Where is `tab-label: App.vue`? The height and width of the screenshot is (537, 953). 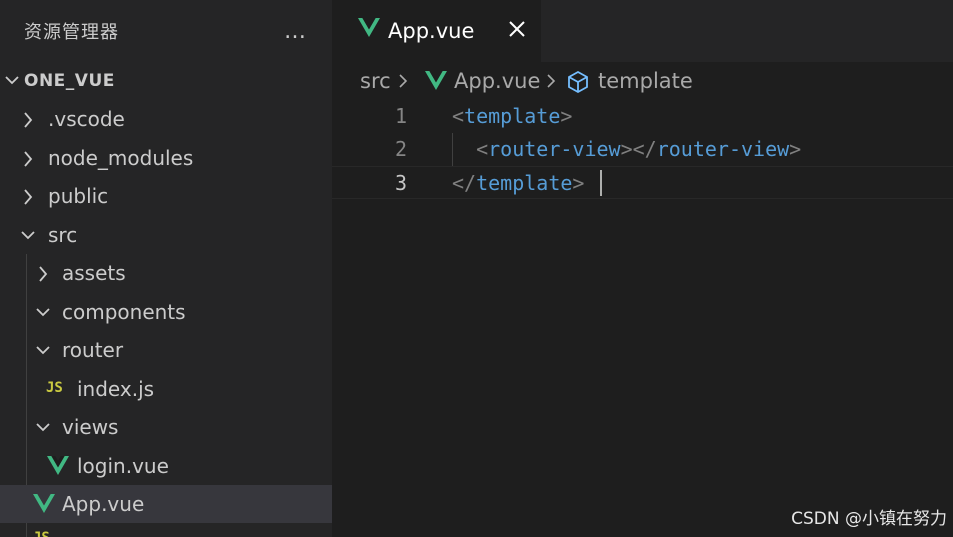
tab-label: App.vue is located at coordinates (431, 31).